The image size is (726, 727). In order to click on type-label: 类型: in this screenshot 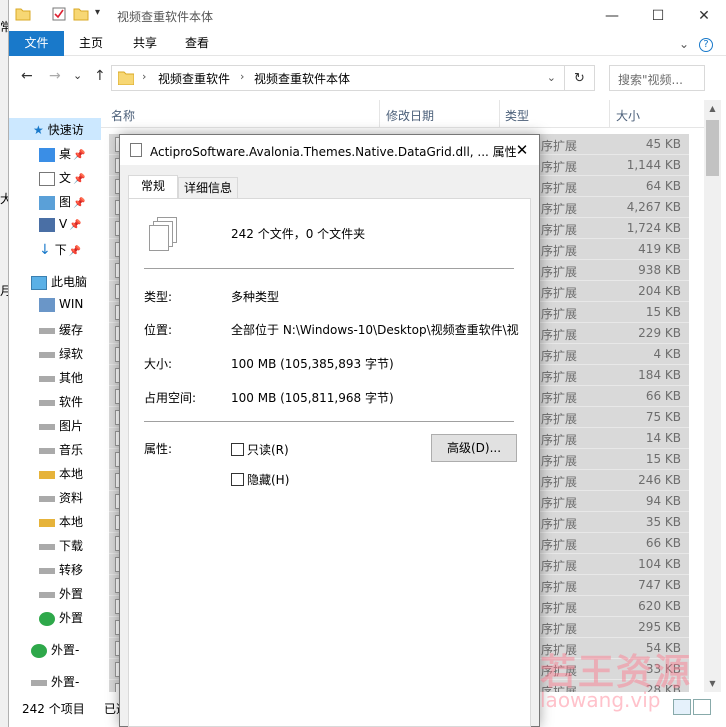, I will do `click(158, 297)`.